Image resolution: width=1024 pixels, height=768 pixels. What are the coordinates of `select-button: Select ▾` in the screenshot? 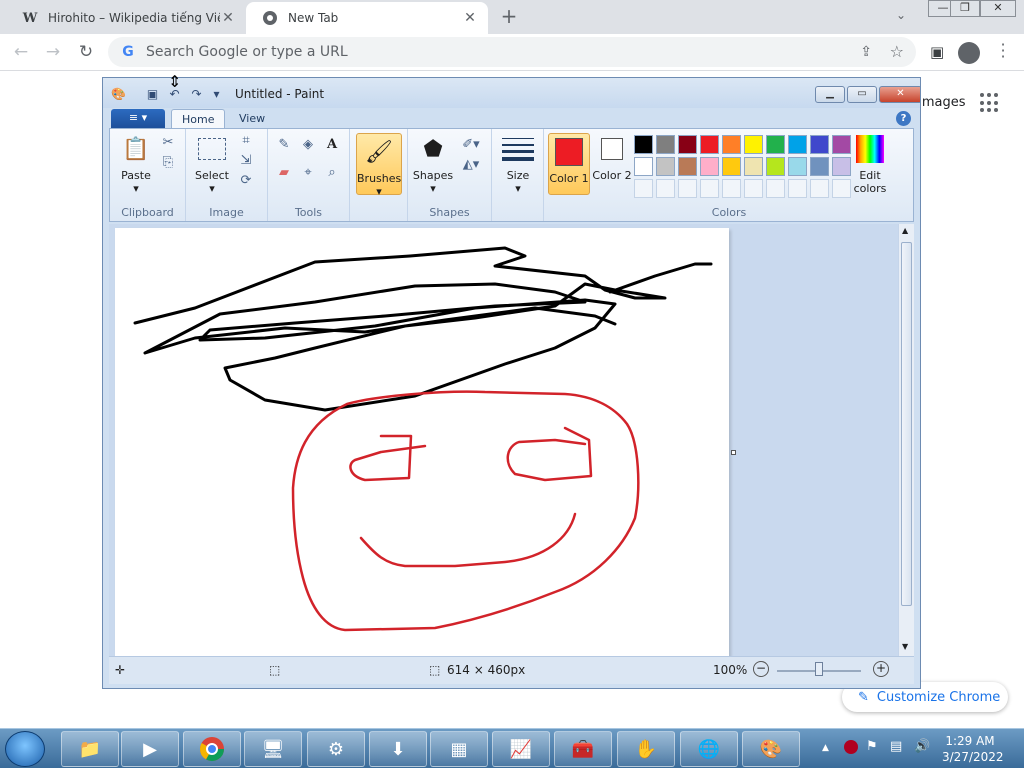 It's located at (212, 164).